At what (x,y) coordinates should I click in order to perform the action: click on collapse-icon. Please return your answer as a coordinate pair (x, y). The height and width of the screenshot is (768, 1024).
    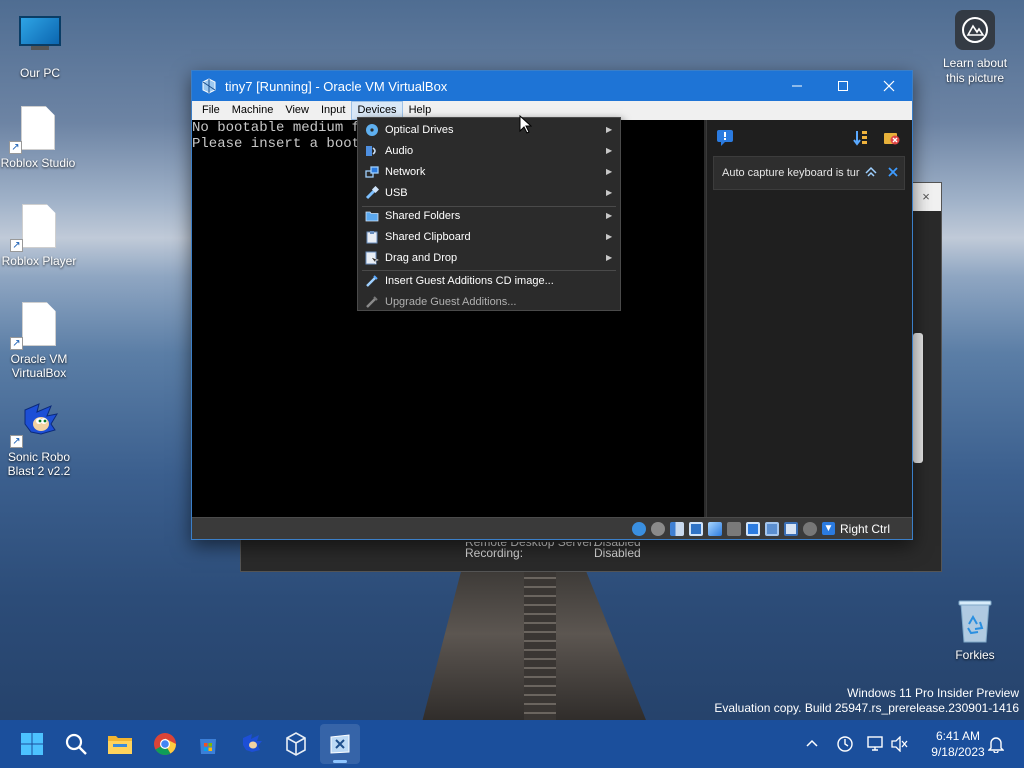
    Looking at the image, I should click on (871, 171).